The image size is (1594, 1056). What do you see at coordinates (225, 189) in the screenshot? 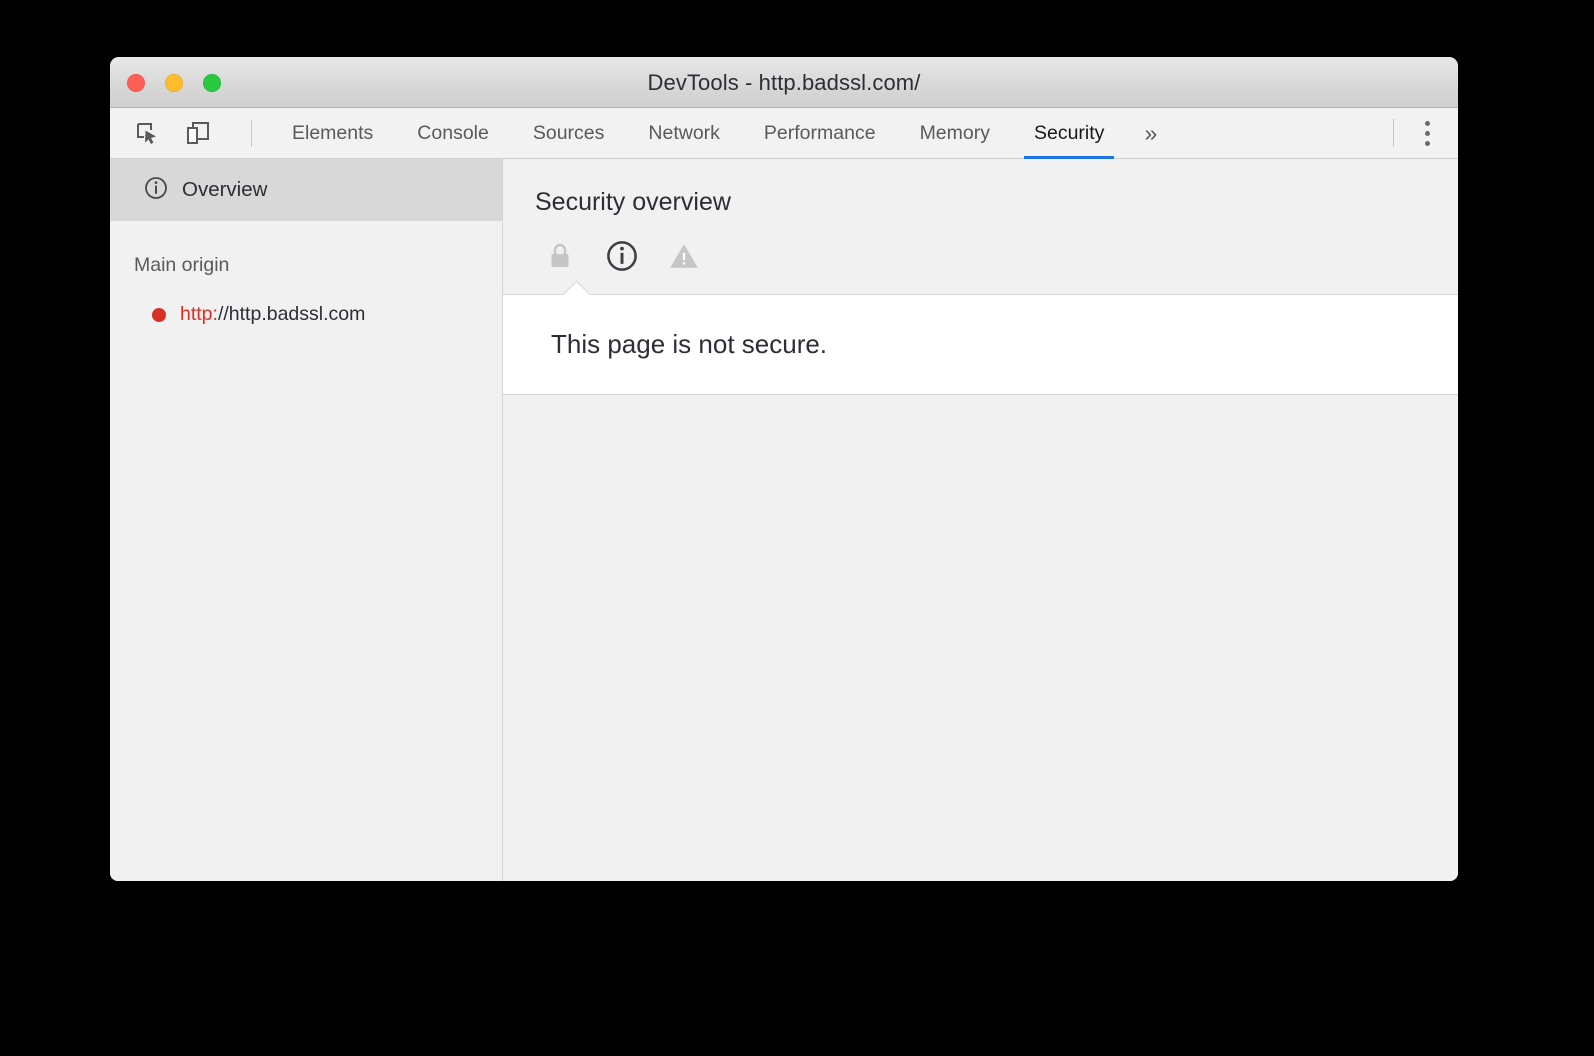
I see `sidebar-item-label: Overview` at bounding box center [225, 189].